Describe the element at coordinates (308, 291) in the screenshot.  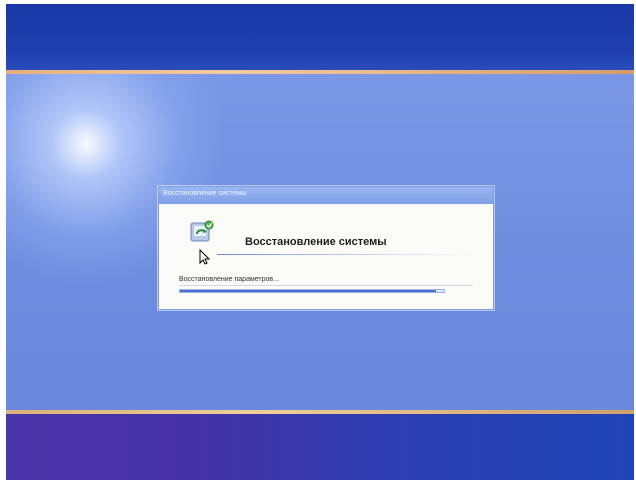
I see `progress-fill` at that location.